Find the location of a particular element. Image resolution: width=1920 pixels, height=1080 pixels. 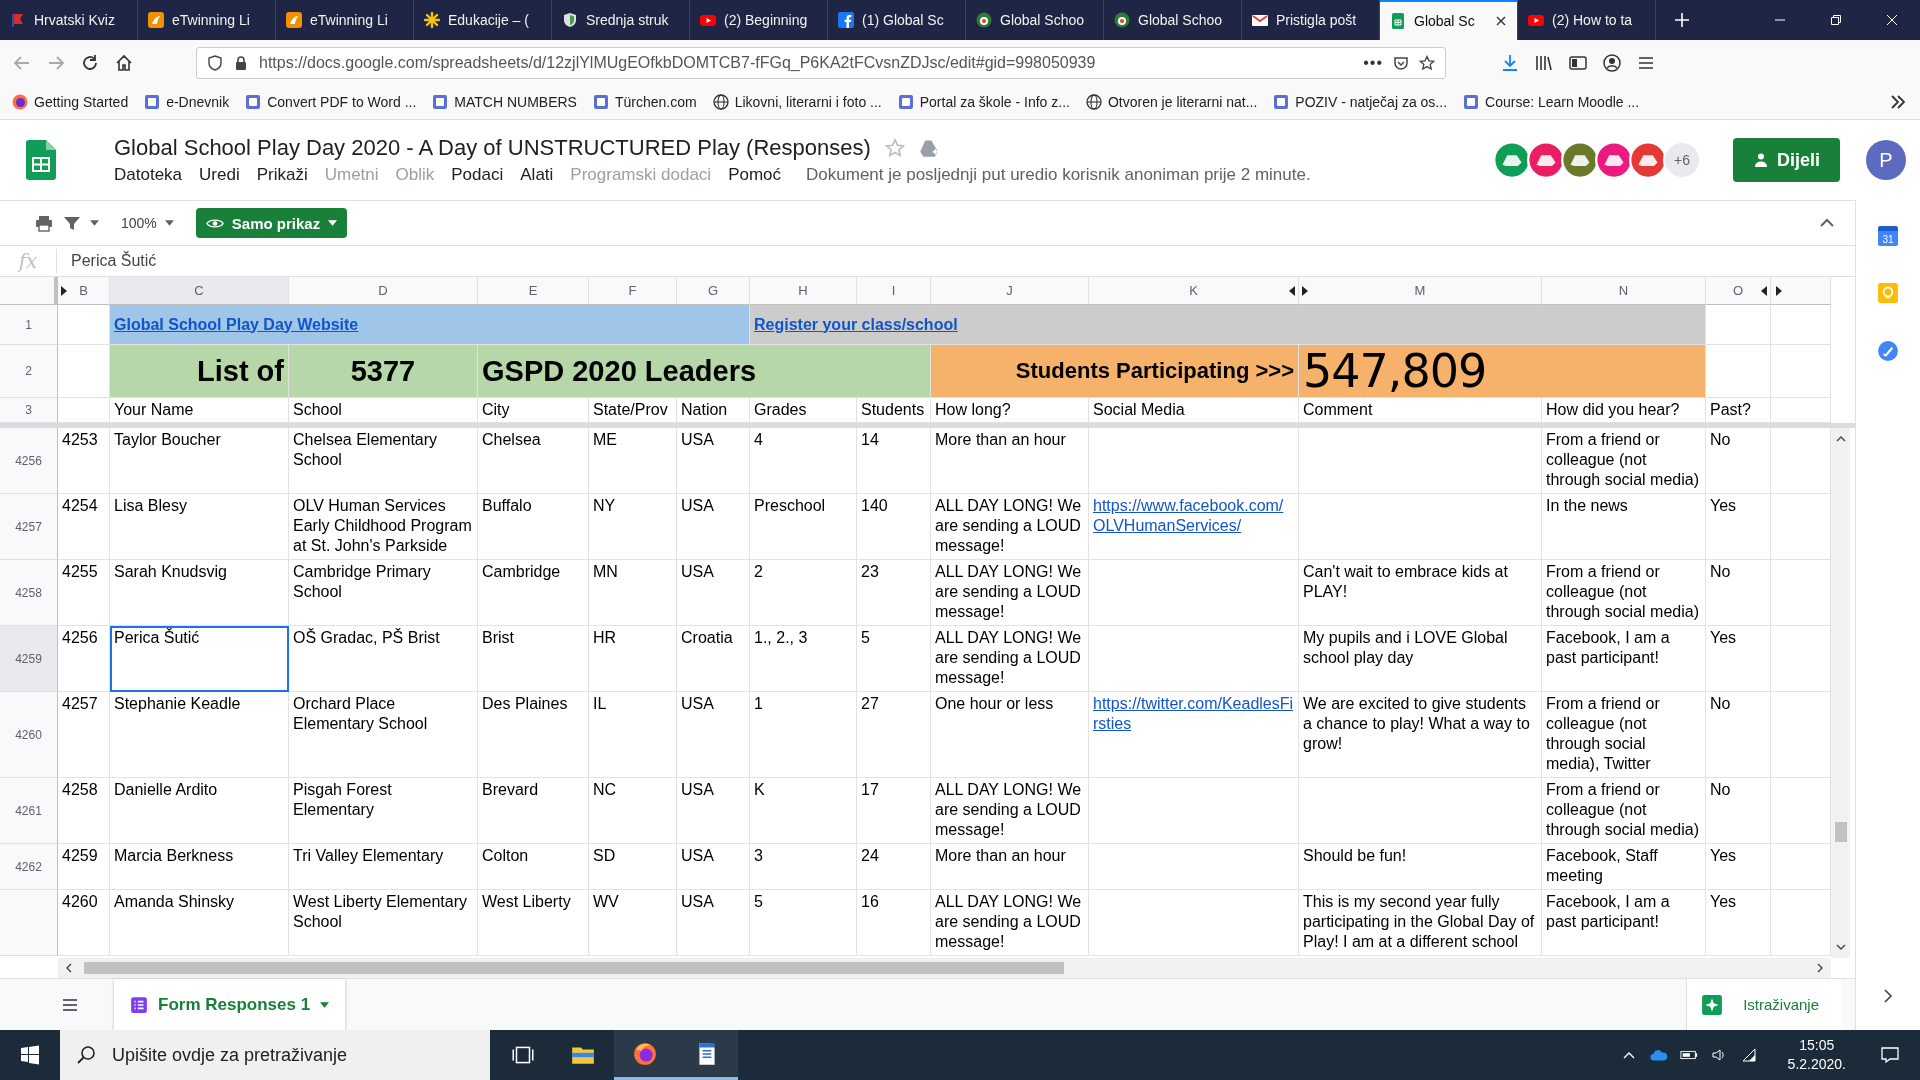

row-header: 4261 is located at coordinates (29, 811).